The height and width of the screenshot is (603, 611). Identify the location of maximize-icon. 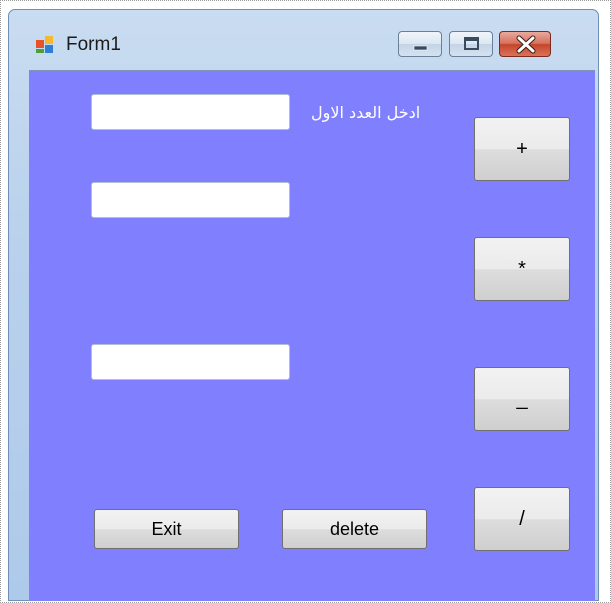
(471, 43).